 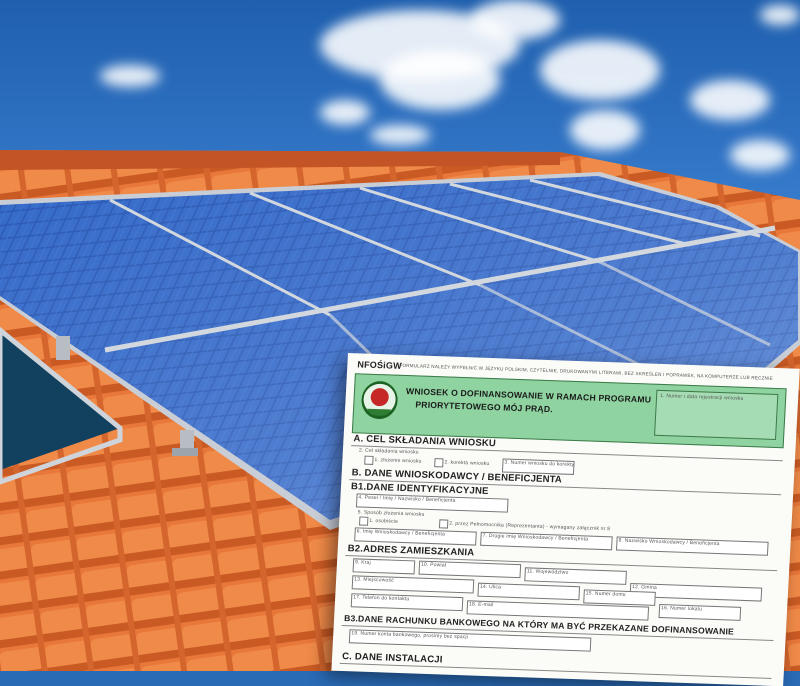 I want to click on field-municipality: 12. Gmina, so click(x=644, y=587).